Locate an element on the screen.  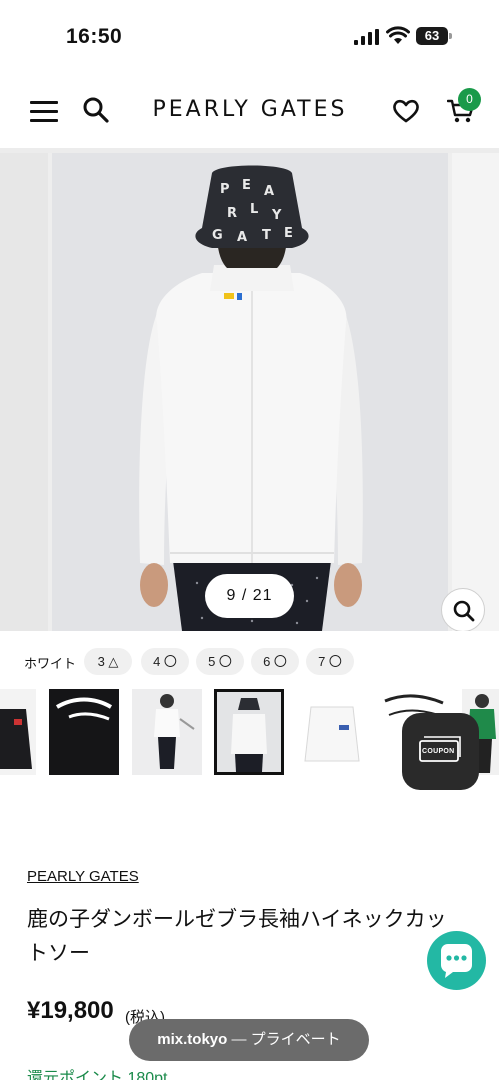
chat-icon is located at coordinates (456, 961).